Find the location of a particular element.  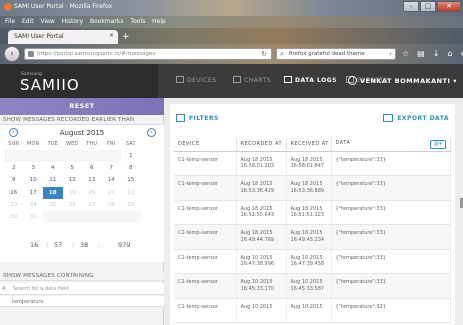

menu-file: File is located at coordinates (10, 21).